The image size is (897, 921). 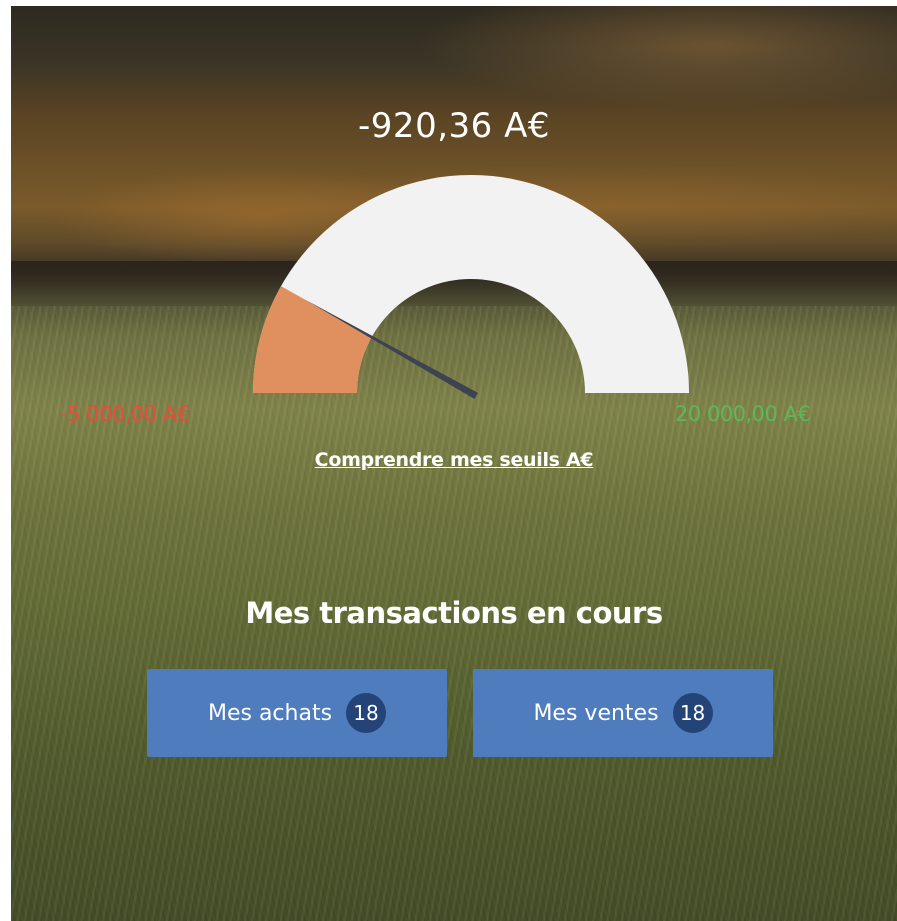 What do you see at coordinates (454, 460) in the screenshot?
I see `understand-thresholds-link: Comprendre mes seuils A€` at bounding box center [454, 460].